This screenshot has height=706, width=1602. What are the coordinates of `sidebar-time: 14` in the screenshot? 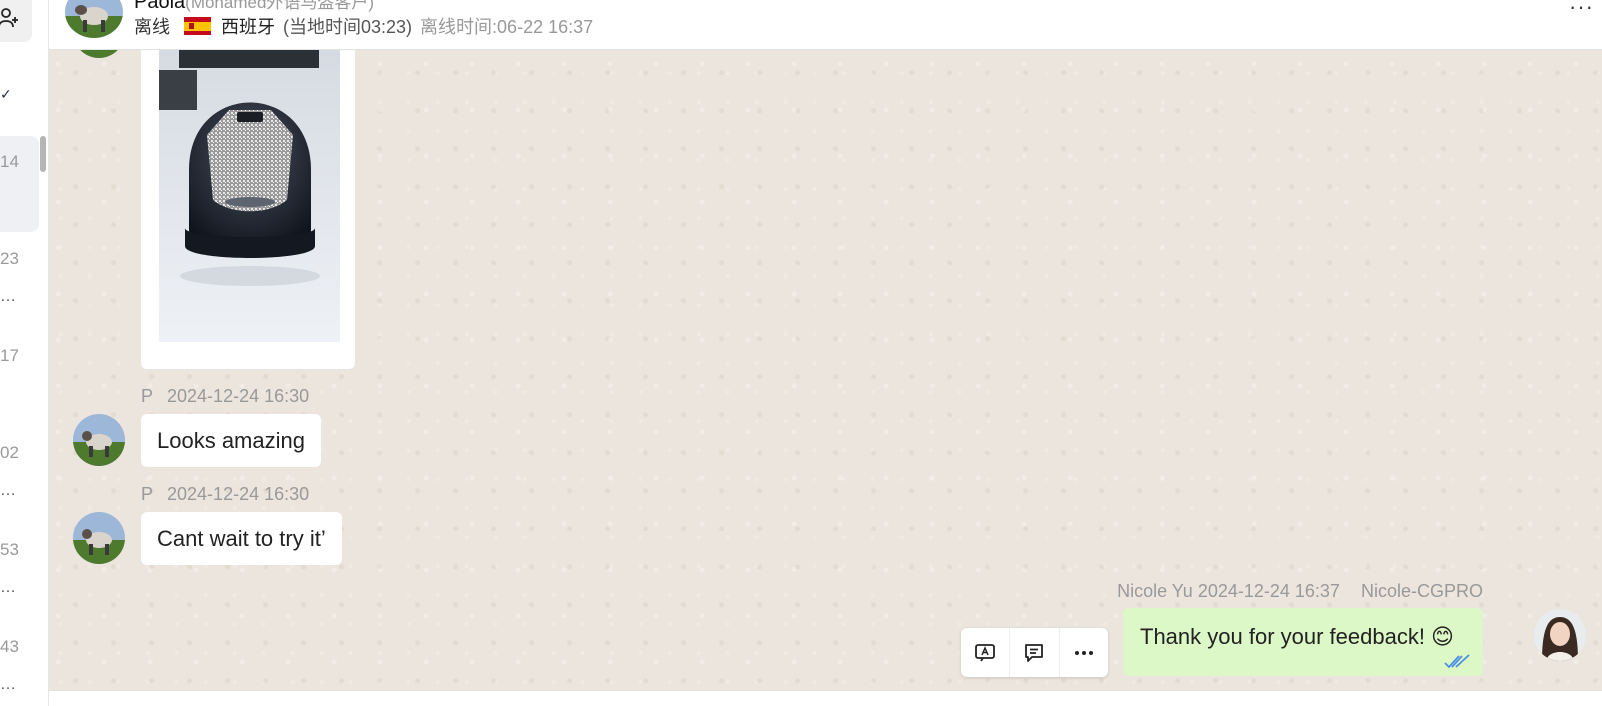 It's located at (9, 161).